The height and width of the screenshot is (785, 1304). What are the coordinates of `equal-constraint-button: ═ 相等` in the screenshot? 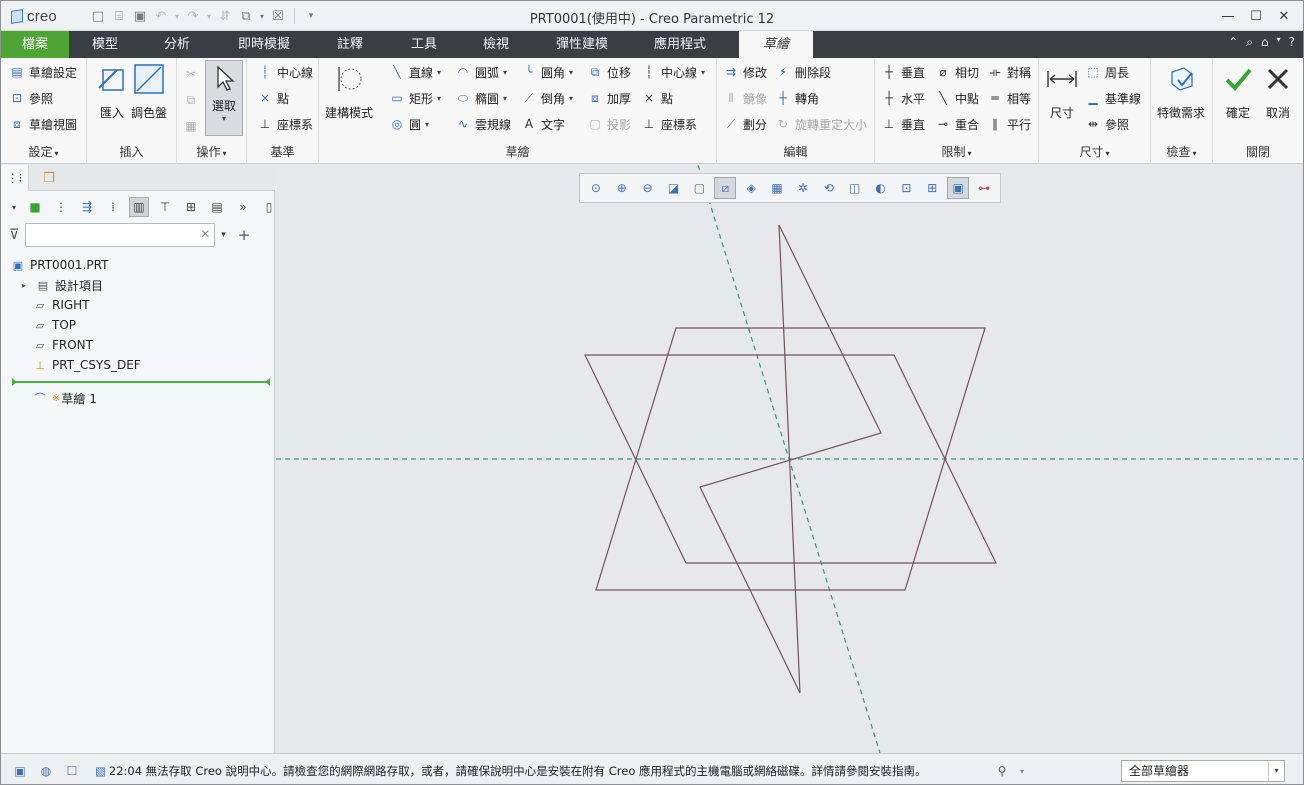 It's located at (1009, 98).